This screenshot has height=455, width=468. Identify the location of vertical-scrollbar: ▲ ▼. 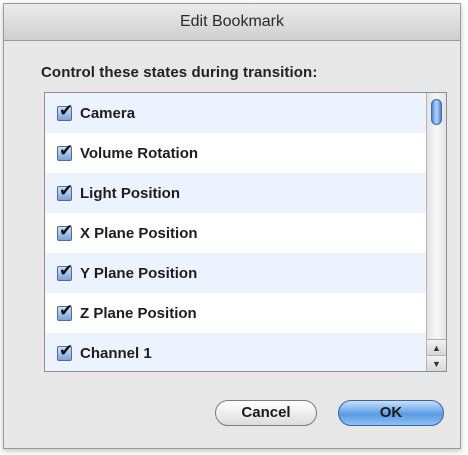
(436, 232).